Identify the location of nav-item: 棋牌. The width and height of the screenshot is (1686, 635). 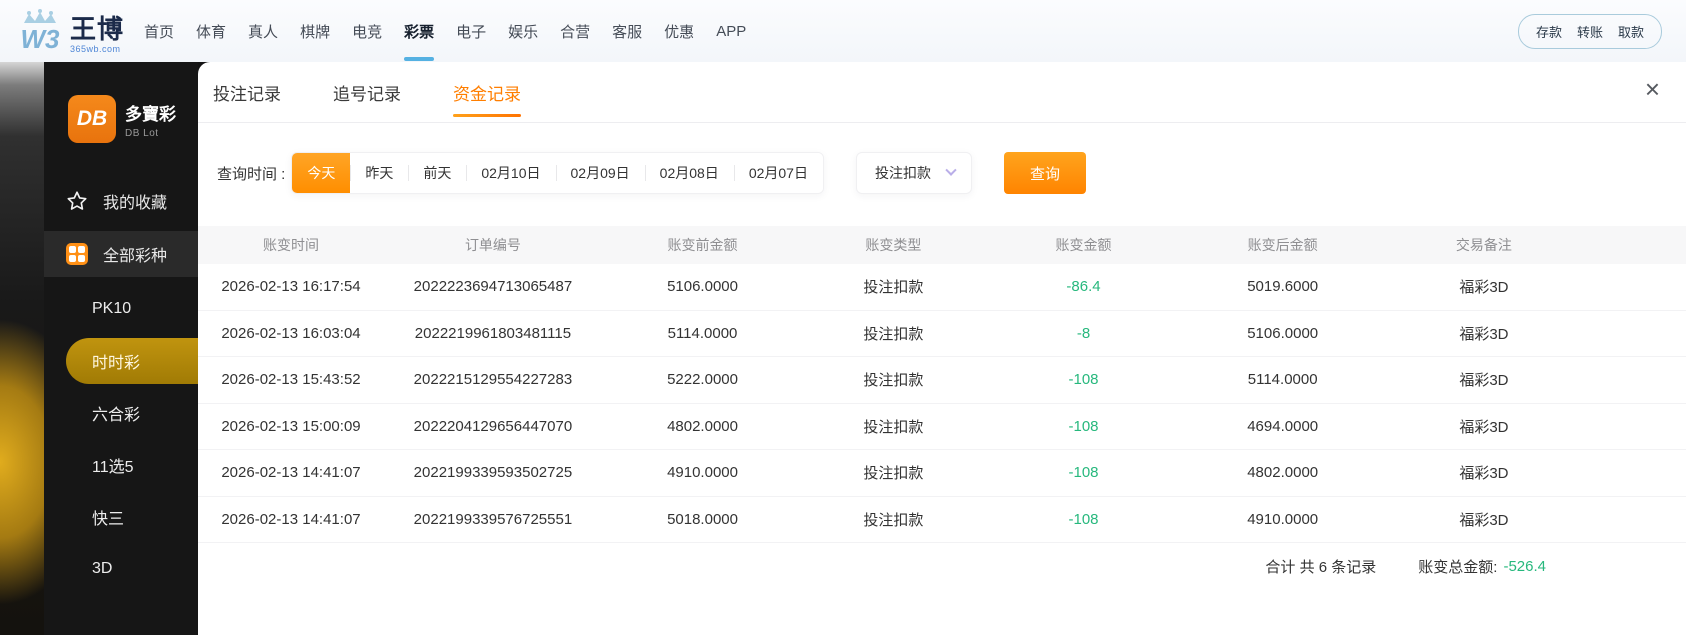
(315, 31).